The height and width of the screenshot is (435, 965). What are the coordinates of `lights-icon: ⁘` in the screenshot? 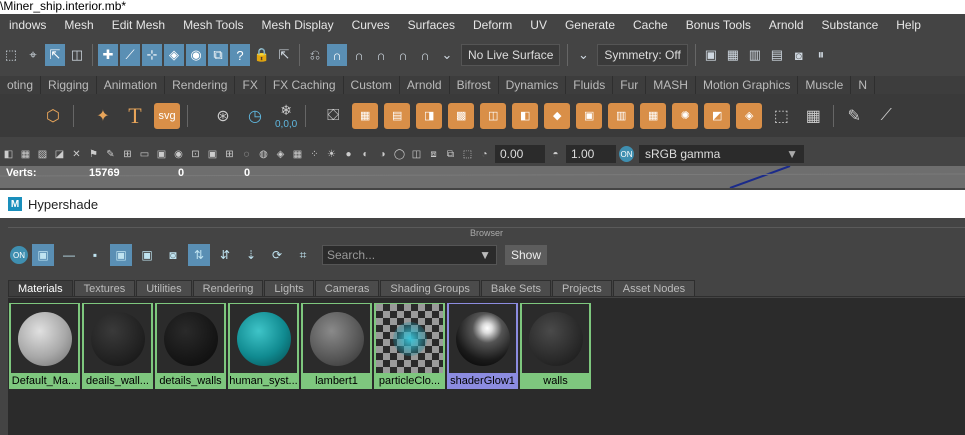 It's located at (314, 154).